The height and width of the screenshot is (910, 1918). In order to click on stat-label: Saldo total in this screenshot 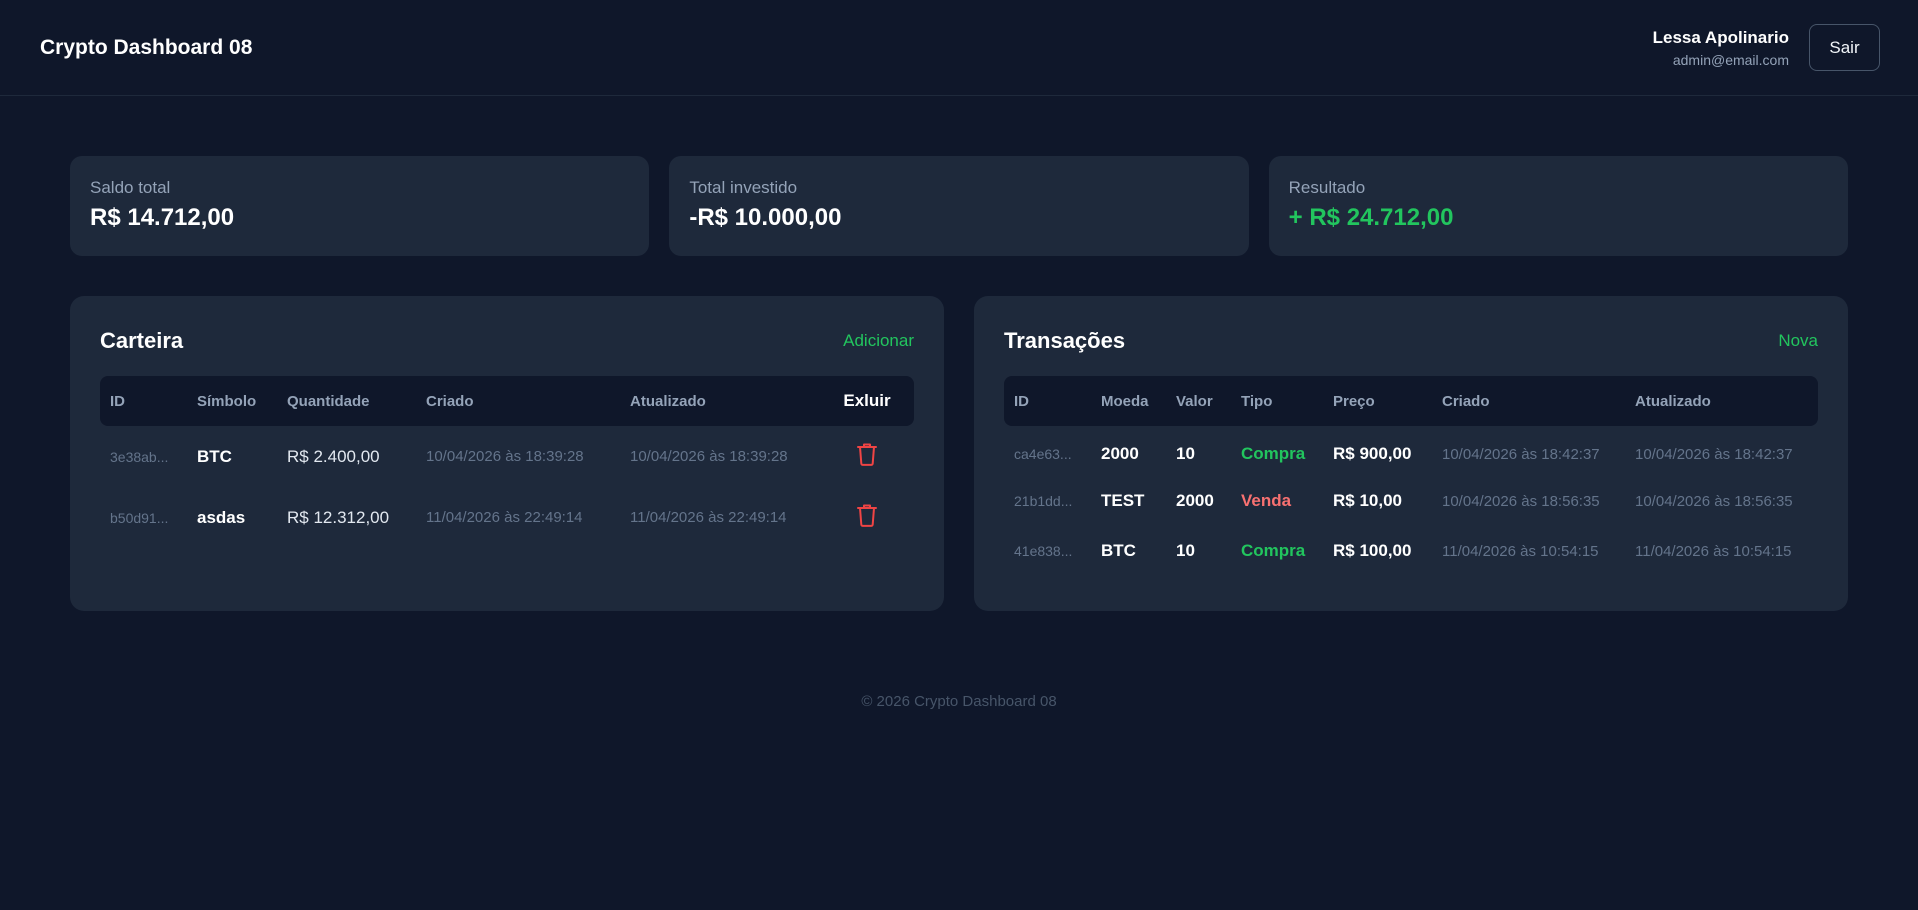, I will do `click(130, 187)`.